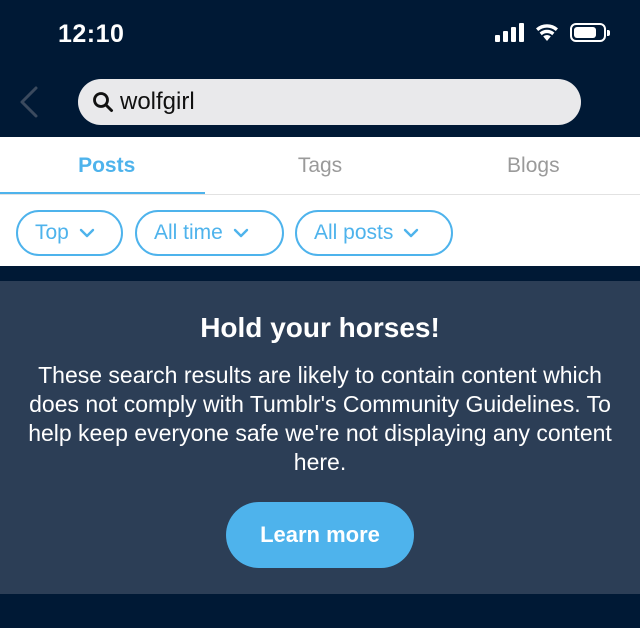  I want to click on wifi-icon, so click(547, 32).